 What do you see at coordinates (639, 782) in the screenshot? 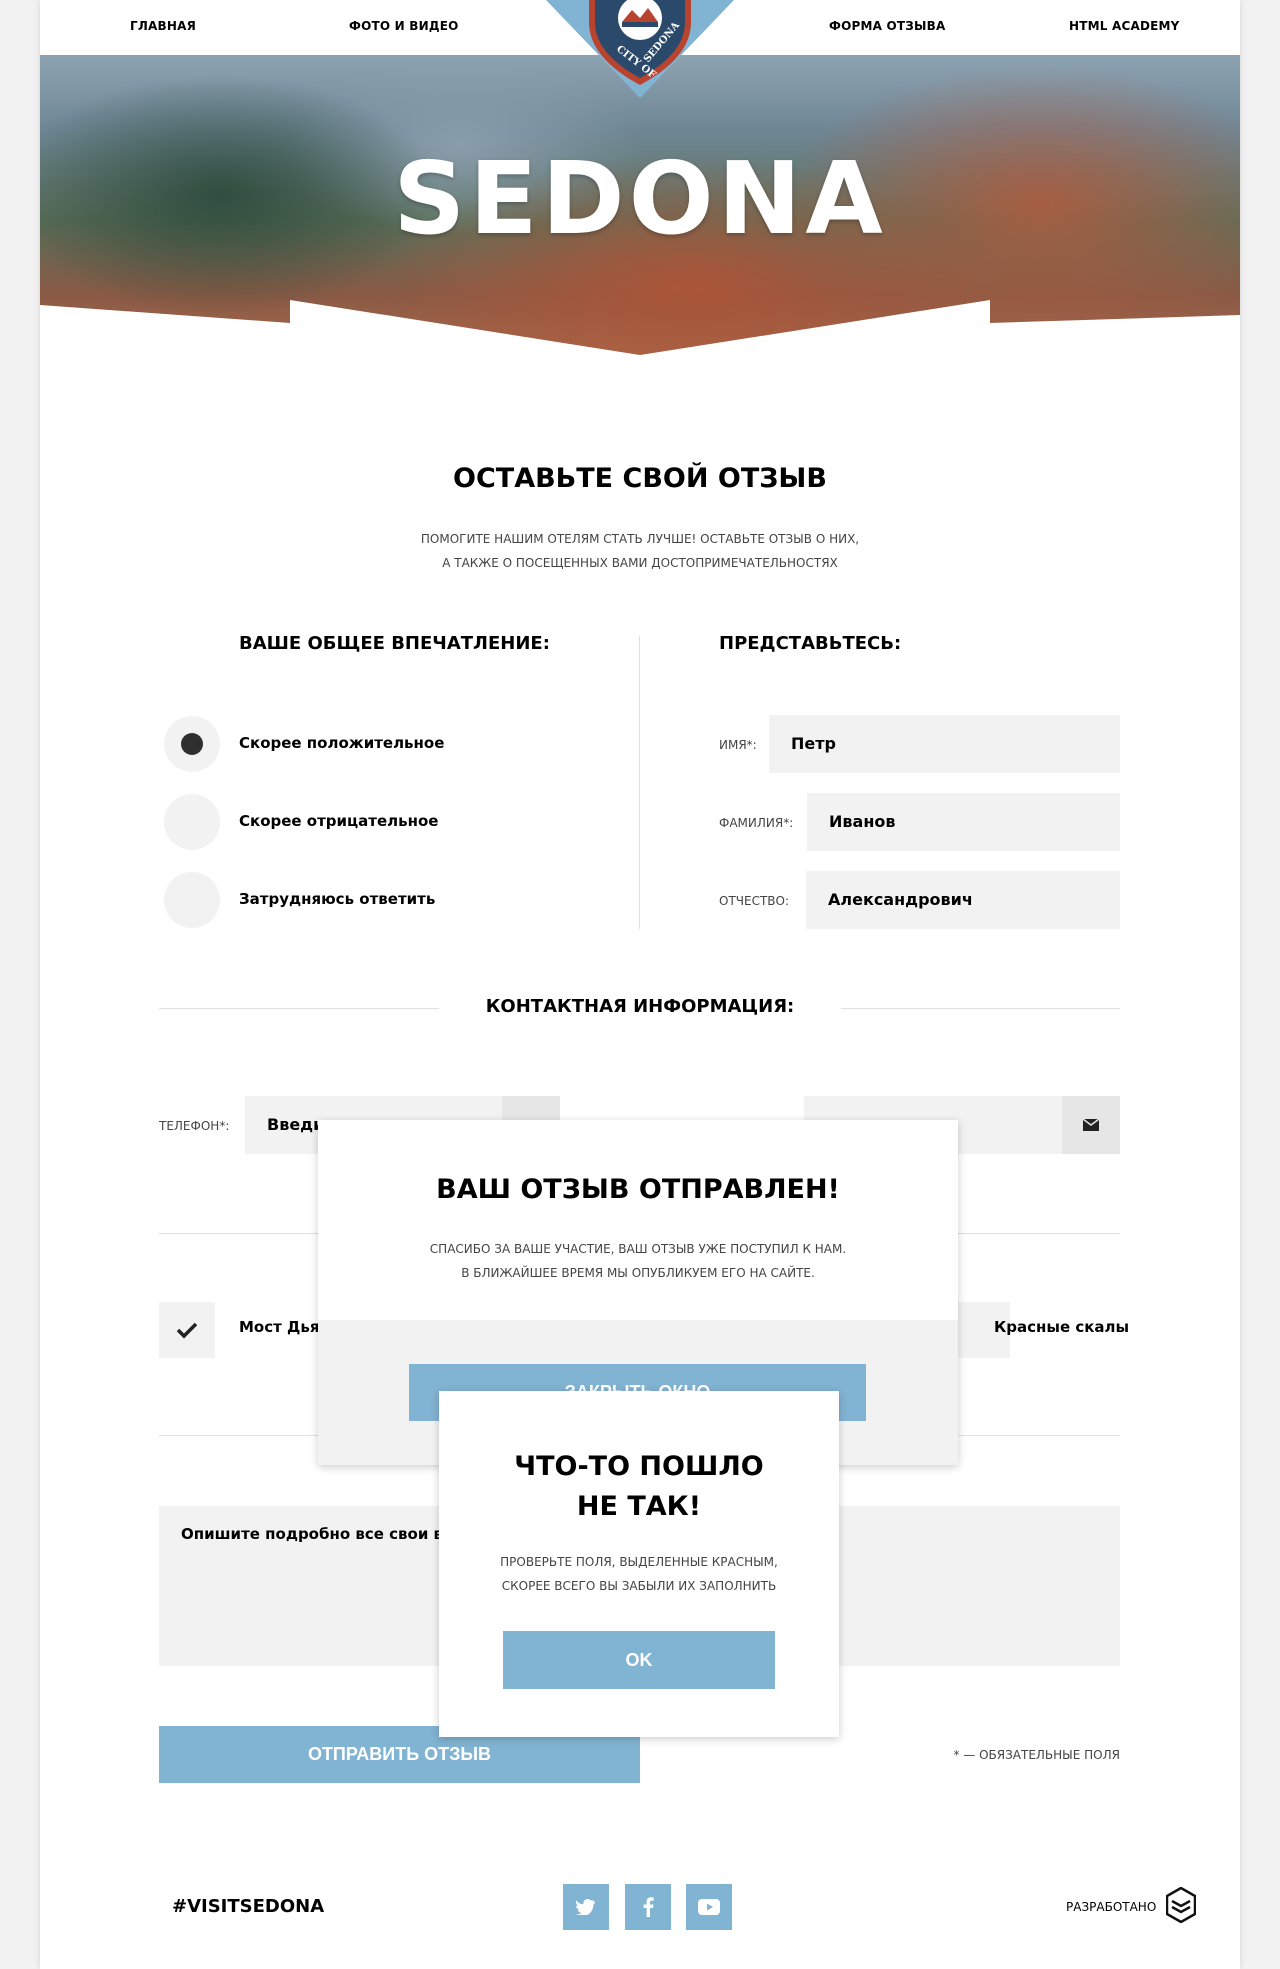
I see `column-divider` at bounding box center [639, 782].